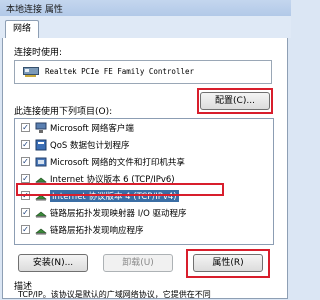 Image resolution: width=320 pixels, height=300 pixels. Describe the element at coordinates (38, 53) in the screenshot. I see `connect-using-label: 连接时使用:` at that location.